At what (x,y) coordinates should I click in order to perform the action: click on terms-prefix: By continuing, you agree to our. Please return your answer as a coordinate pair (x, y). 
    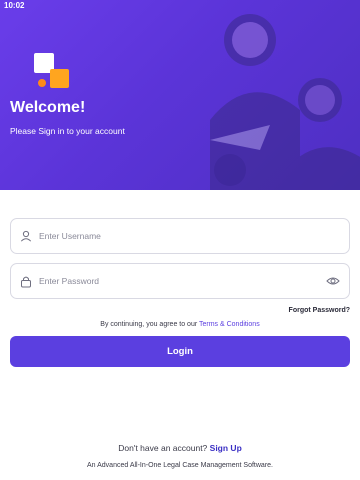
    Looking at the image, I should click on (149, 324).